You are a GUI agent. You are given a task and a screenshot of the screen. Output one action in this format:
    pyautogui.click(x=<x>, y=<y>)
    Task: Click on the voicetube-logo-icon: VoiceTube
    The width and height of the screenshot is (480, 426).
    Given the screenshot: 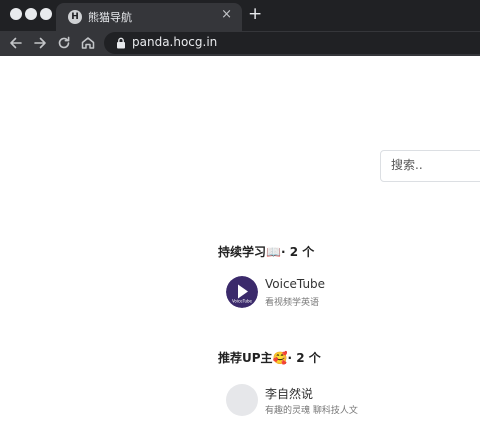 What is the action you would take?
    pyautogui.click(x=242, y=292)
    